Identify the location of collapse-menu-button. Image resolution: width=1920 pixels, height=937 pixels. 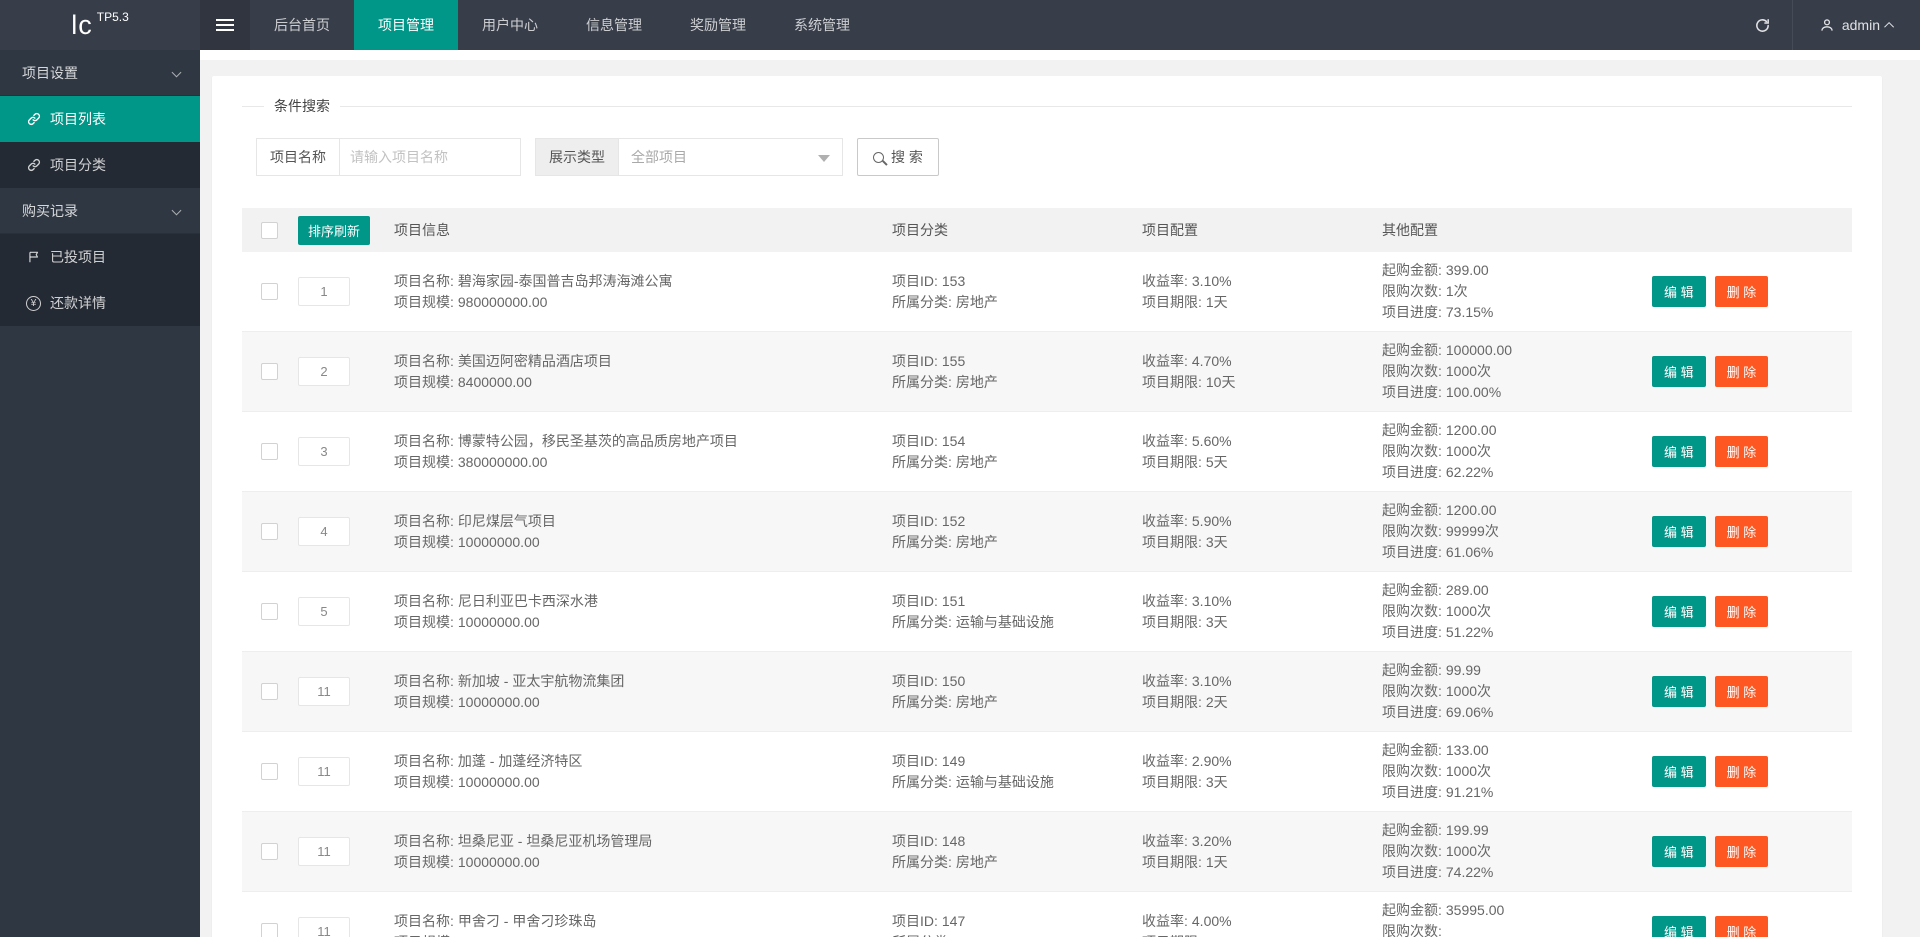
(225, 25).